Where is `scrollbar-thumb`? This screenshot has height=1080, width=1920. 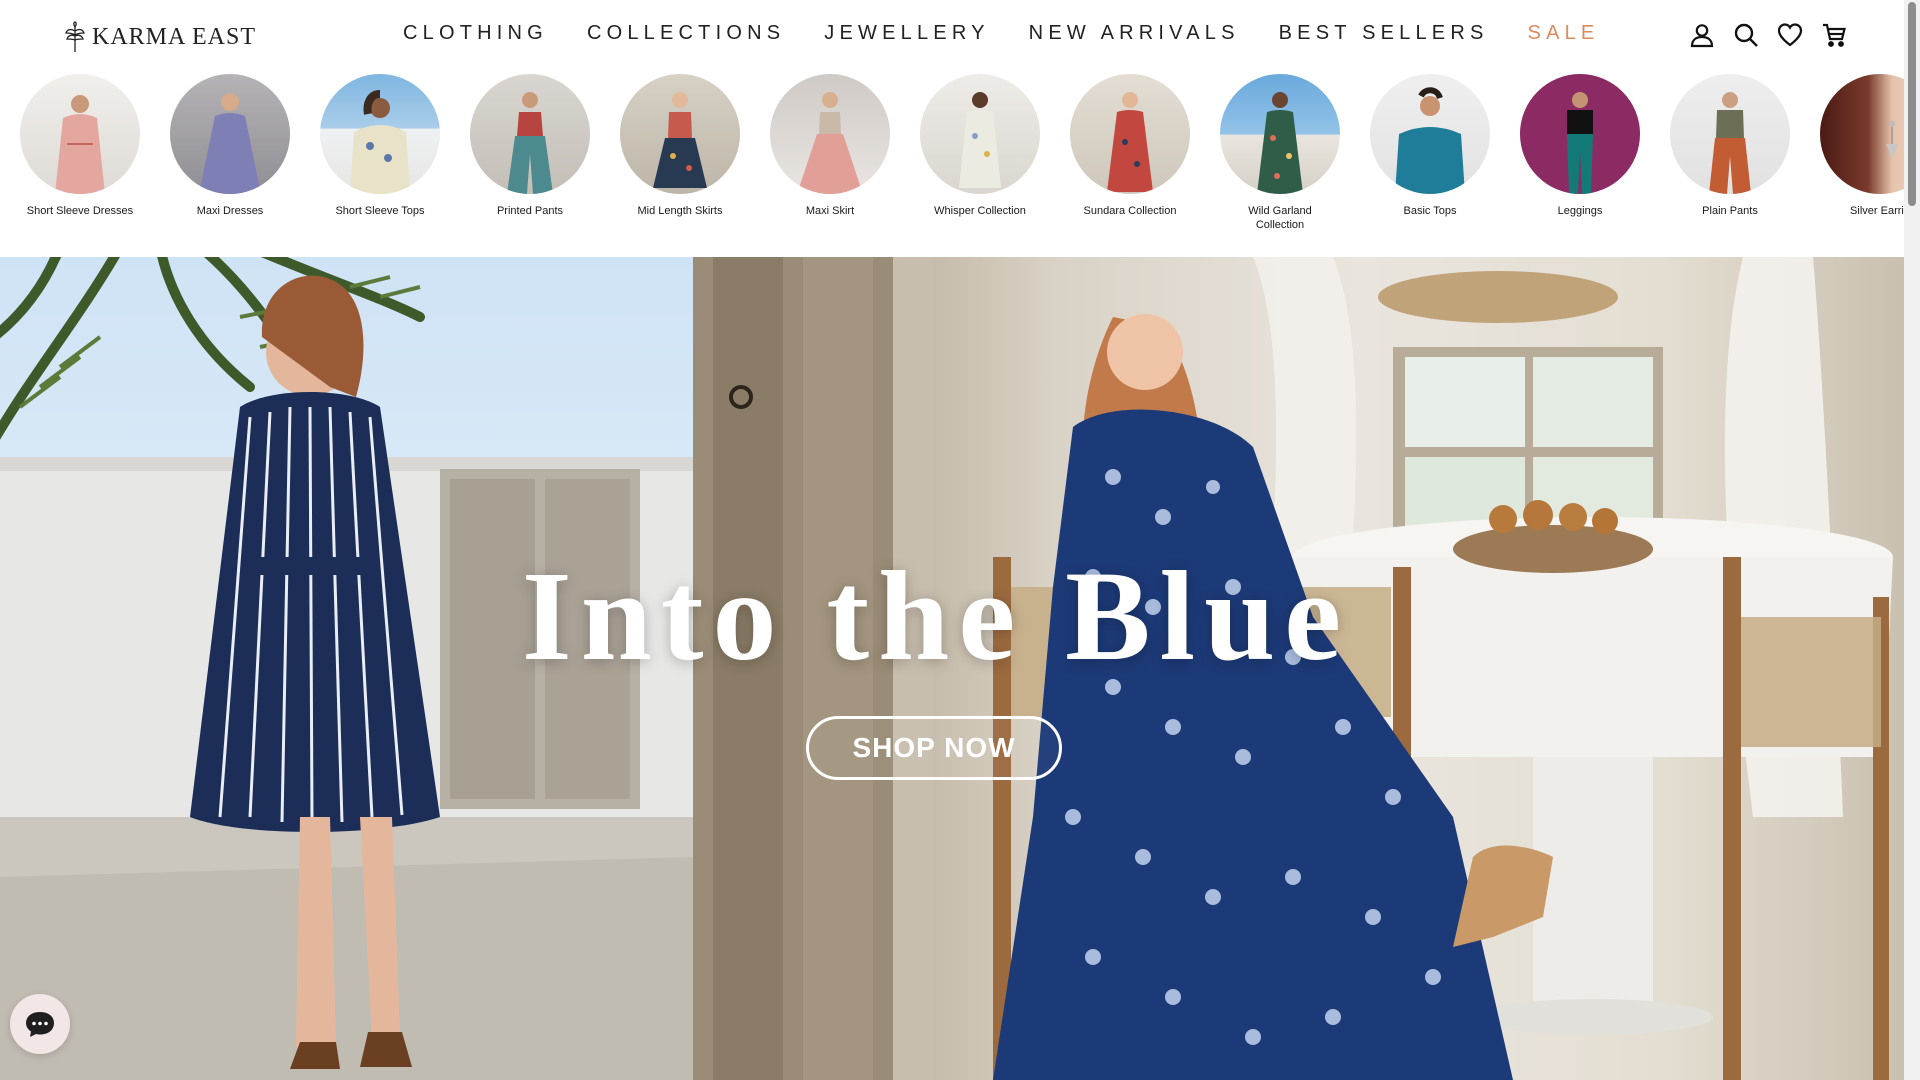
scrollbar-thumb is located at coordinates (1912, 104).